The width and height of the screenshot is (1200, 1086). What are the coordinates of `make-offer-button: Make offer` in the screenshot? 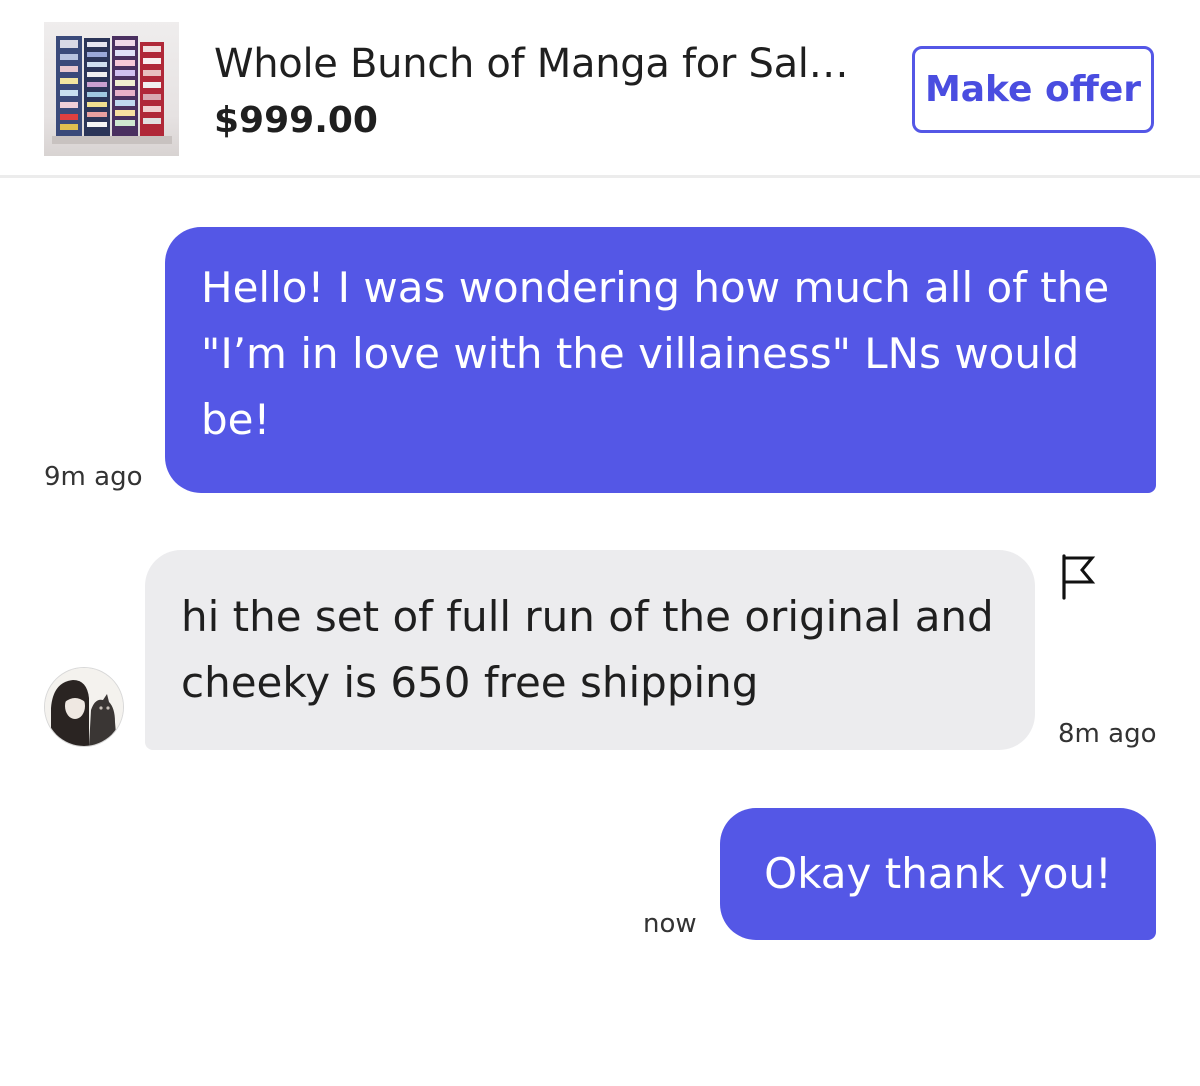 It's located at (1033, 89).